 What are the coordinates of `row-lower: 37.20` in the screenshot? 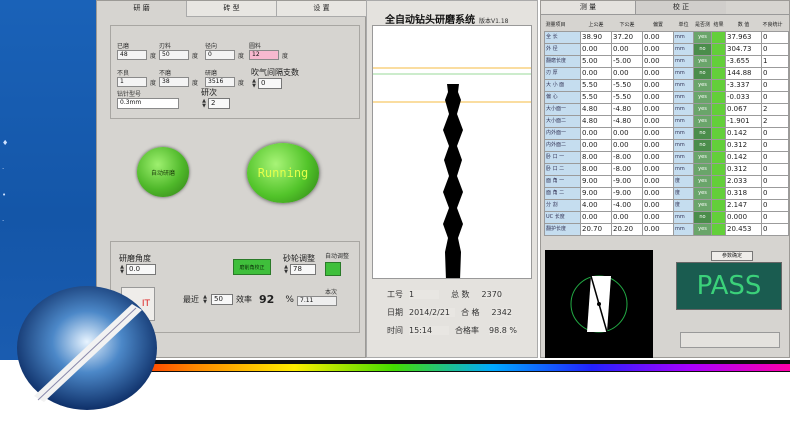 It's located at (627, 37).